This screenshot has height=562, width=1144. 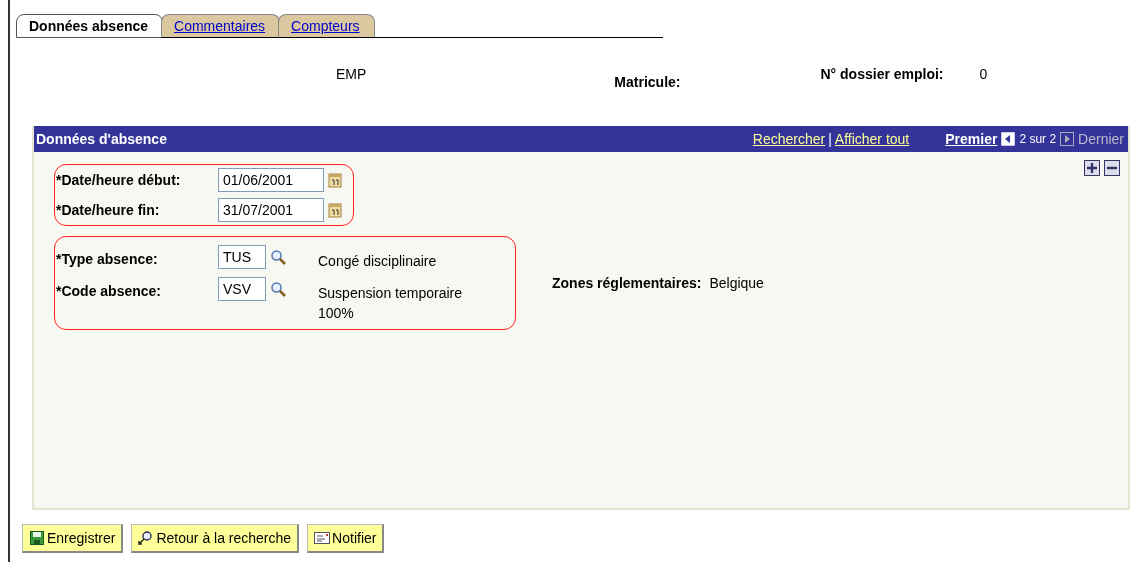 I want to click on tab: Compteurs, so click(x=326, y=26).